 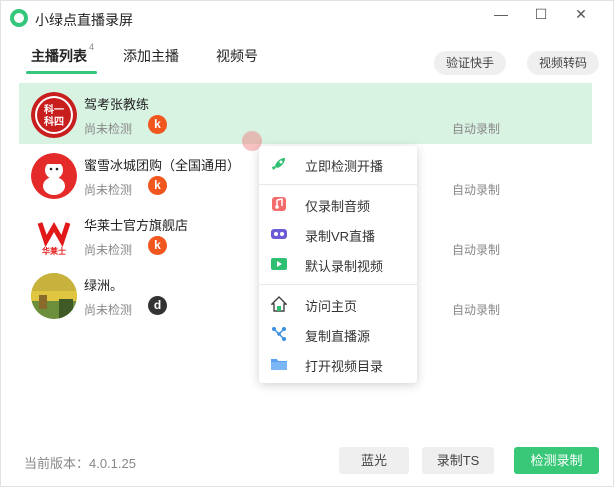 I want to click on streamer-name: 蜜雪冰城团购（全国通用）, so click(x=162, y=165).